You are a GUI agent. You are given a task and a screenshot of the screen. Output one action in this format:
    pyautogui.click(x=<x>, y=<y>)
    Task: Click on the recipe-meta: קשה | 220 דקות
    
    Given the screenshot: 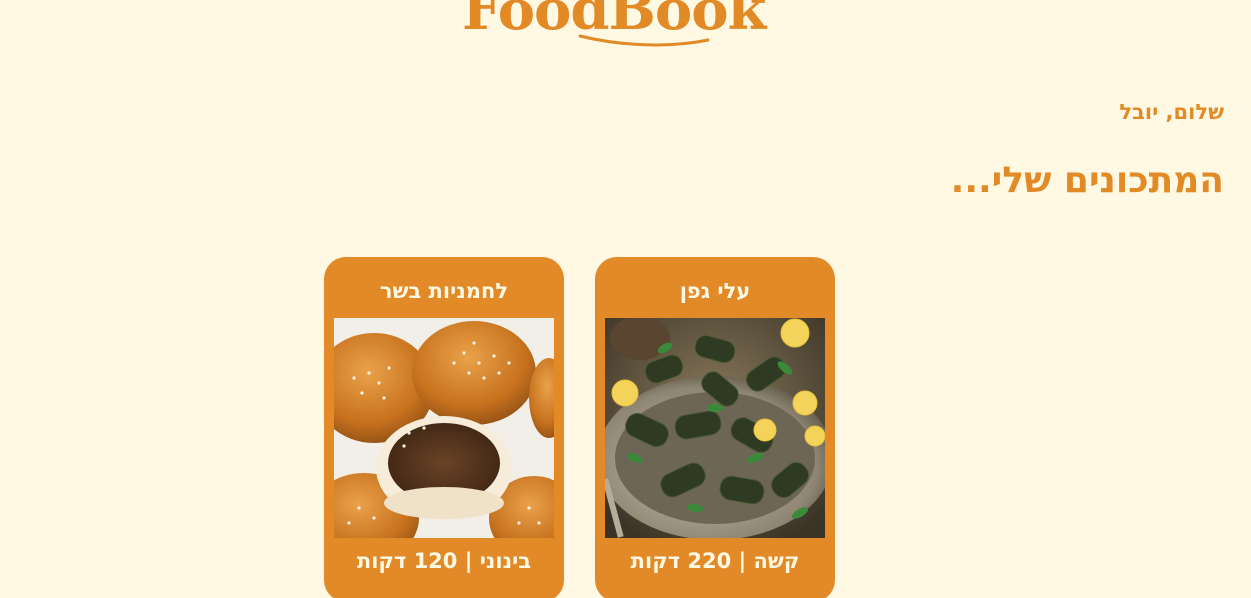 What is the action you would take?
    pyautogui.click(x=715, y=561)
    